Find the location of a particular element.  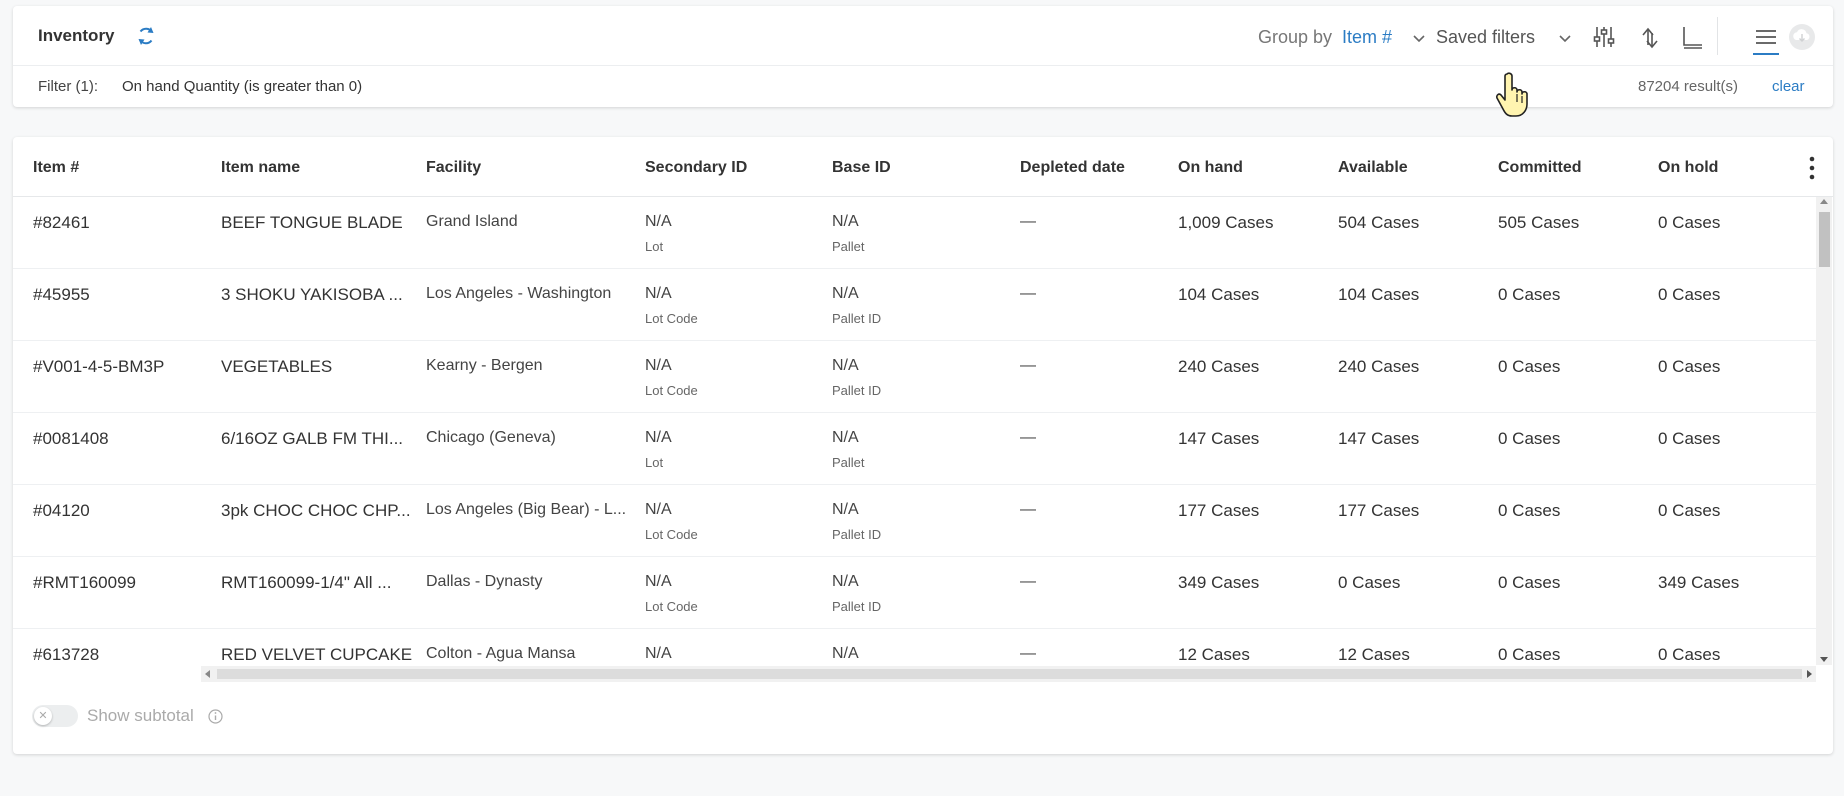

cell-item: #04120 is located at coordinates (123, 511).